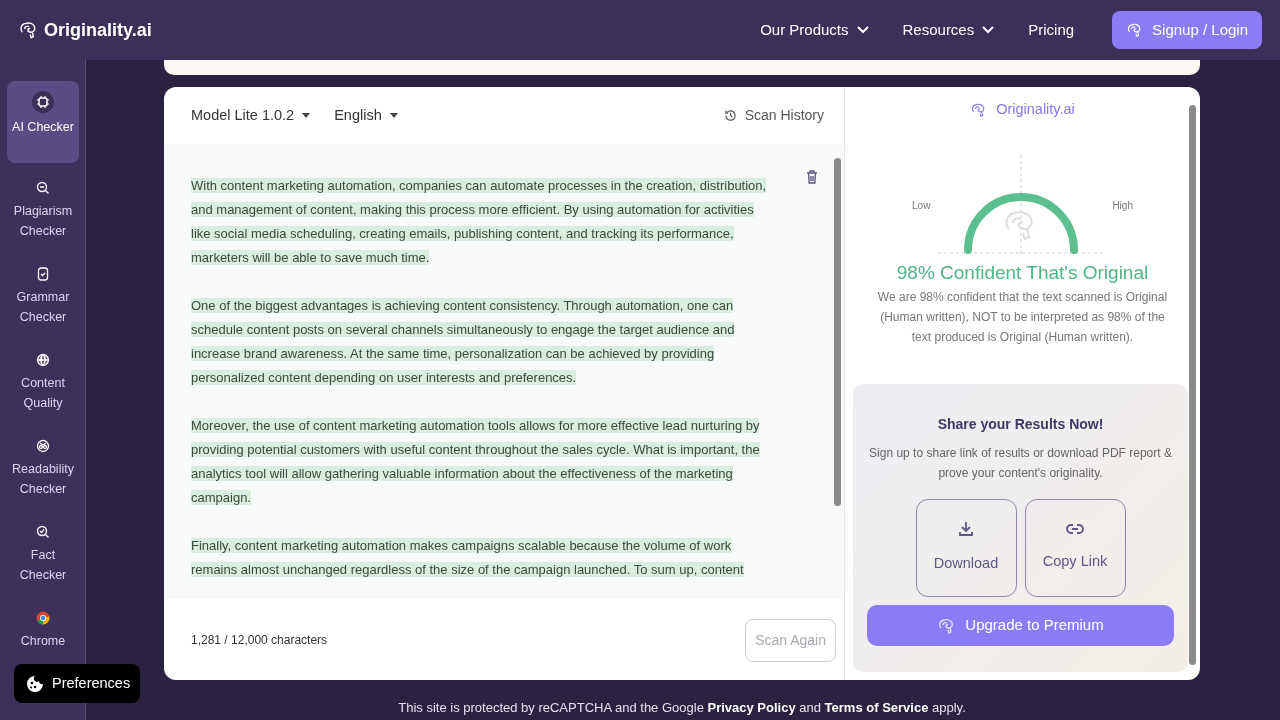  Describe the element at coordinates (43, 531) in the screenshot. I see `check-search-icon` at that location.